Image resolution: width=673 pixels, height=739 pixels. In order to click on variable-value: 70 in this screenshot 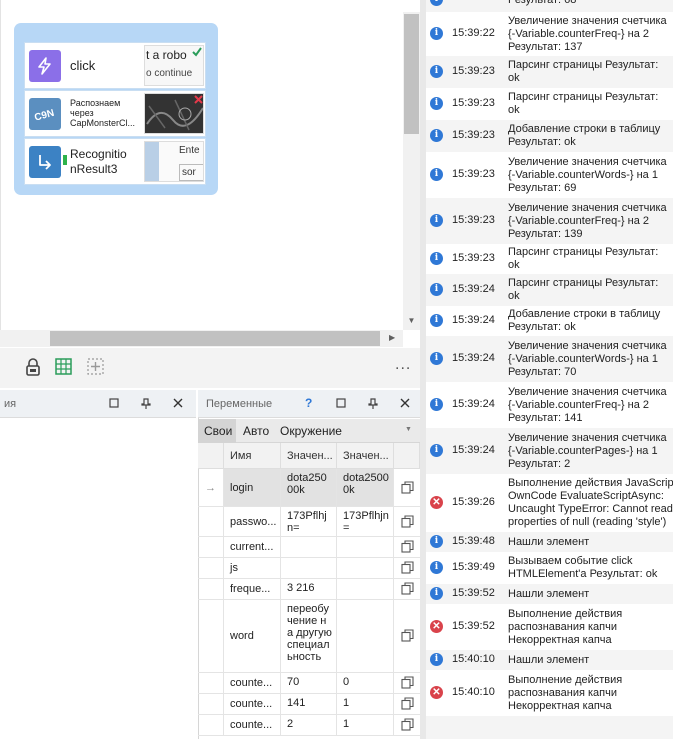, I will do `click(309, 683)`.